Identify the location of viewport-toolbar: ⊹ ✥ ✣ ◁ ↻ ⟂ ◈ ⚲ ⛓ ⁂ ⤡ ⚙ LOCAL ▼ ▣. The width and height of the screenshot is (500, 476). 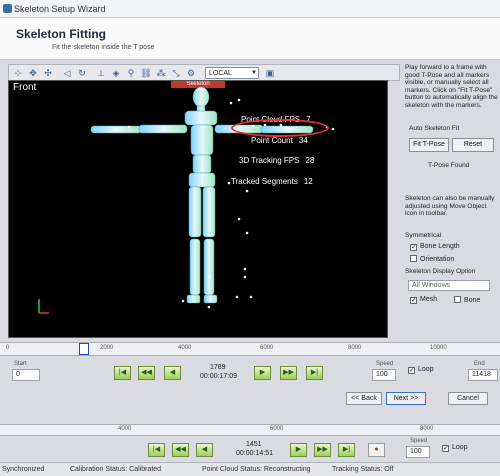
(204, 72).